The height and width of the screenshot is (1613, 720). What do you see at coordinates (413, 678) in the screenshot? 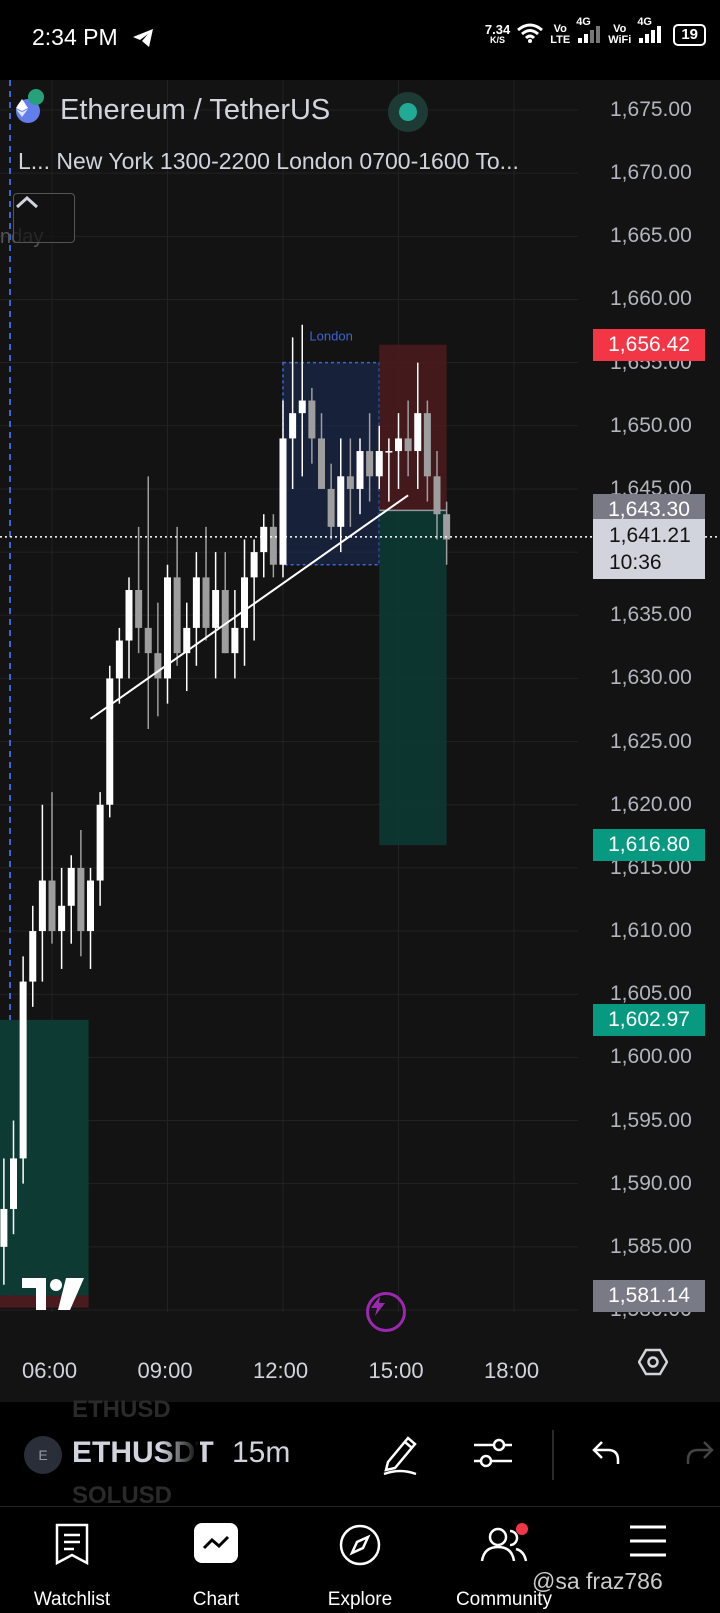
I see `take-profit-zone` at bounding box center [413, 678].